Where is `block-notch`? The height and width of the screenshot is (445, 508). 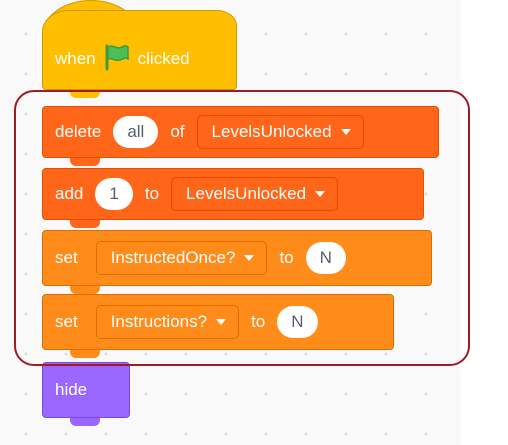 block-notch is located at coordinates (85, 422).